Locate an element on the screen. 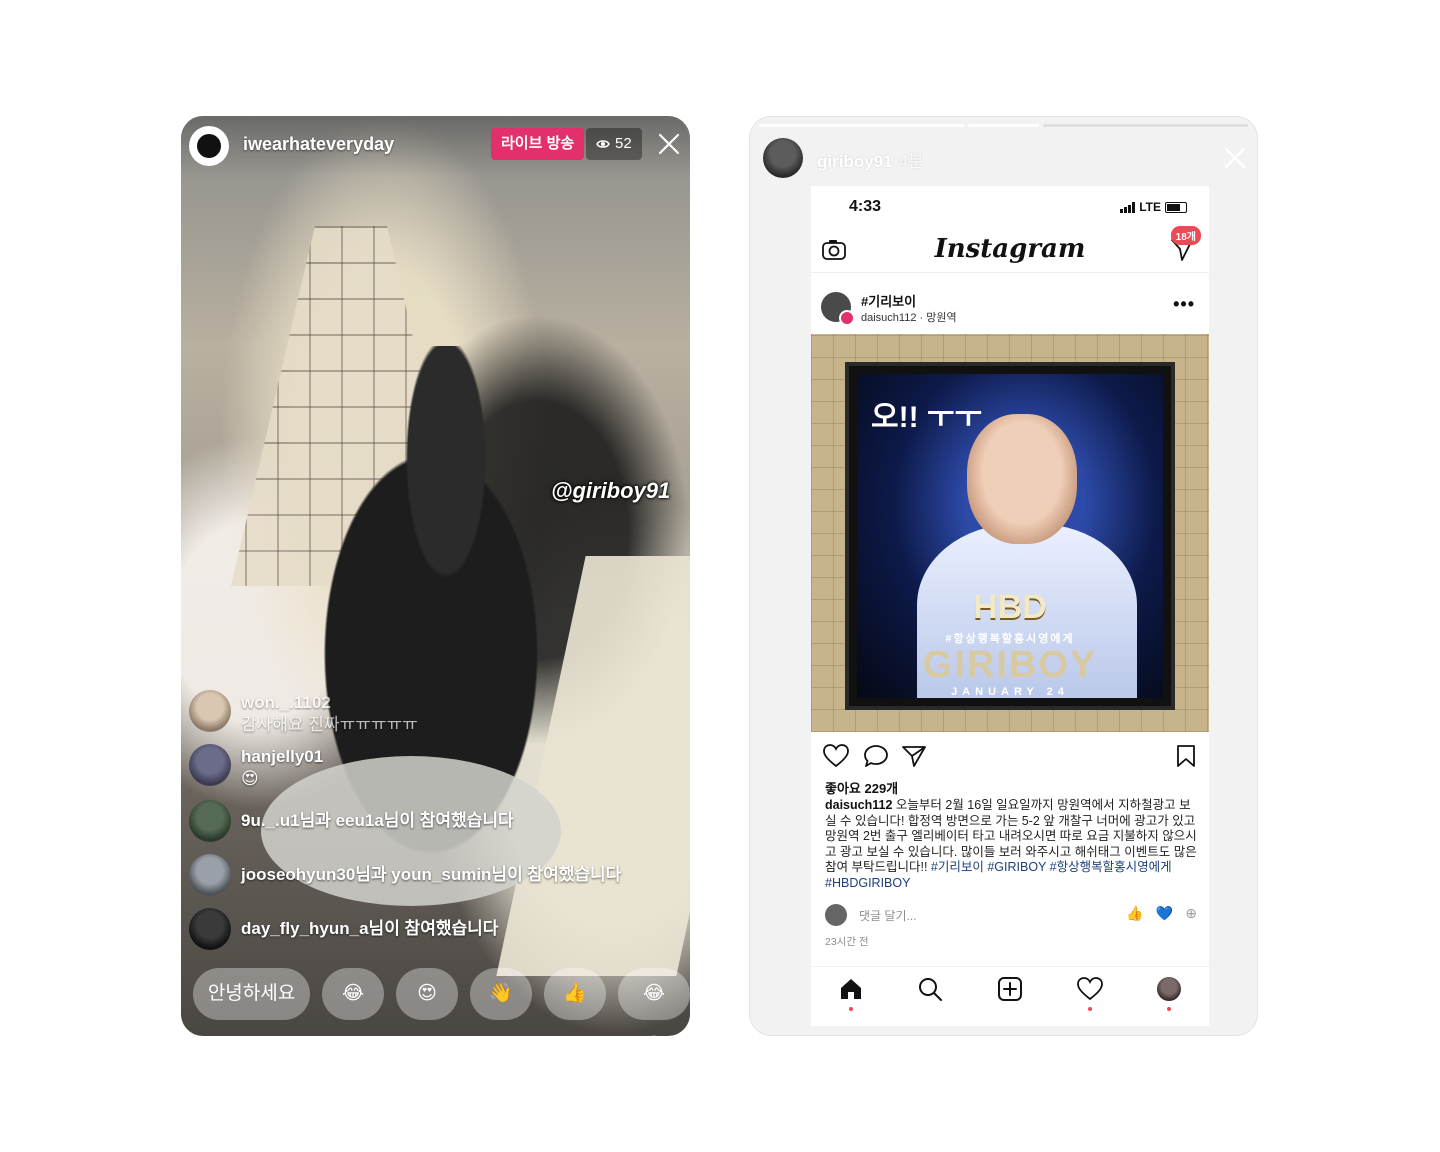  status-indicators: LTE is located at coordinates (1153, 207).